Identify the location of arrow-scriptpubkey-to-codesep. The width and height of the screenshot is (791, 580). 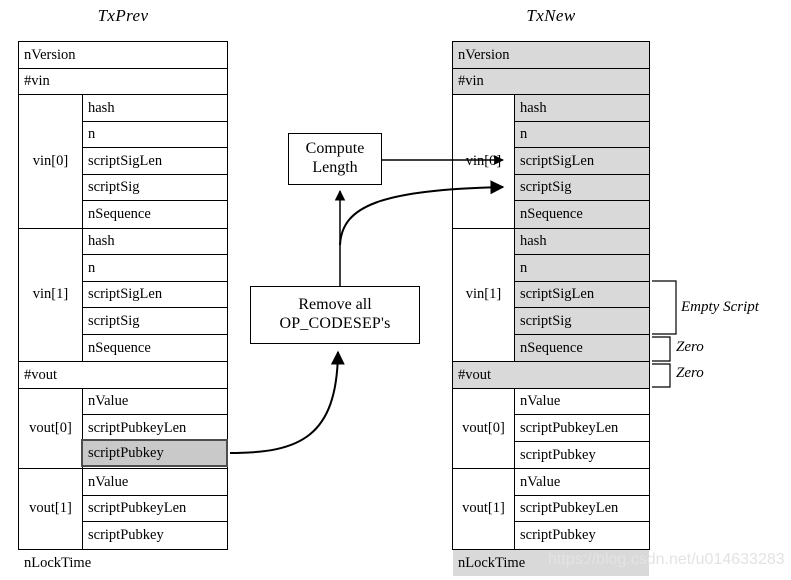
(287, 402).